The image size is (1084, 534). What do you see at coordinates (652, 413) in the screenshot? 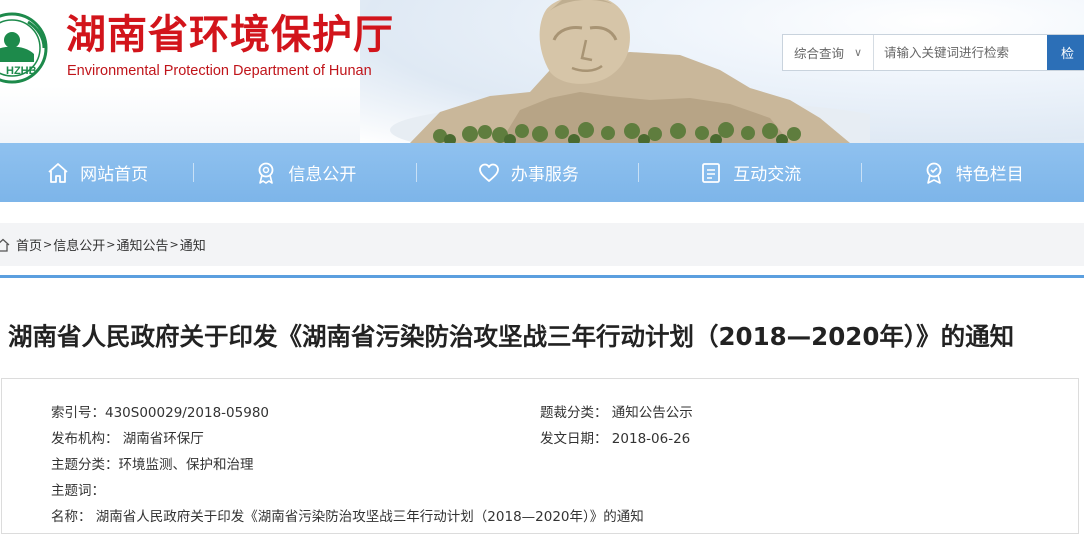
I see `meta-value: 通知公告公示` at bounding box center [652, 413].